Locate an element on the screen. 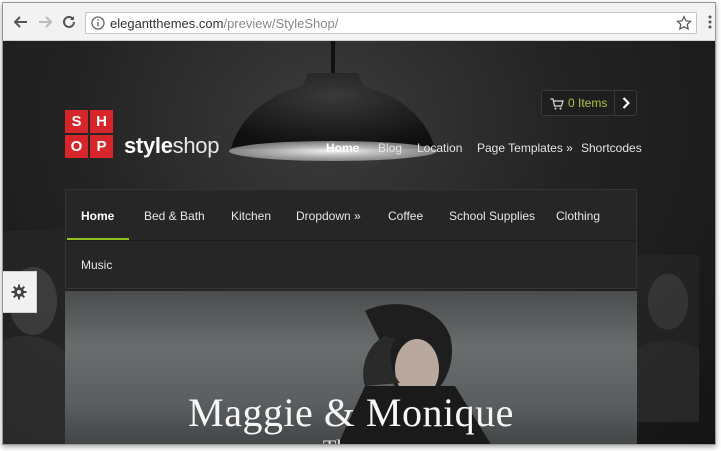 The image size is (721, 451). shop-logo: S H O P is located at coordinates (89, 134).